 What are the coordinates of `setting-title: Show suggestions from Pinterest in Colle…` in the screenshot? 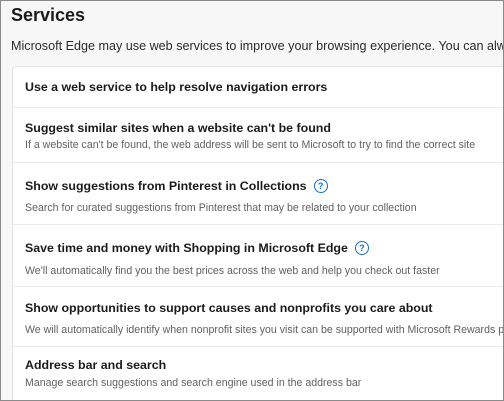 It's located at (176, 186).